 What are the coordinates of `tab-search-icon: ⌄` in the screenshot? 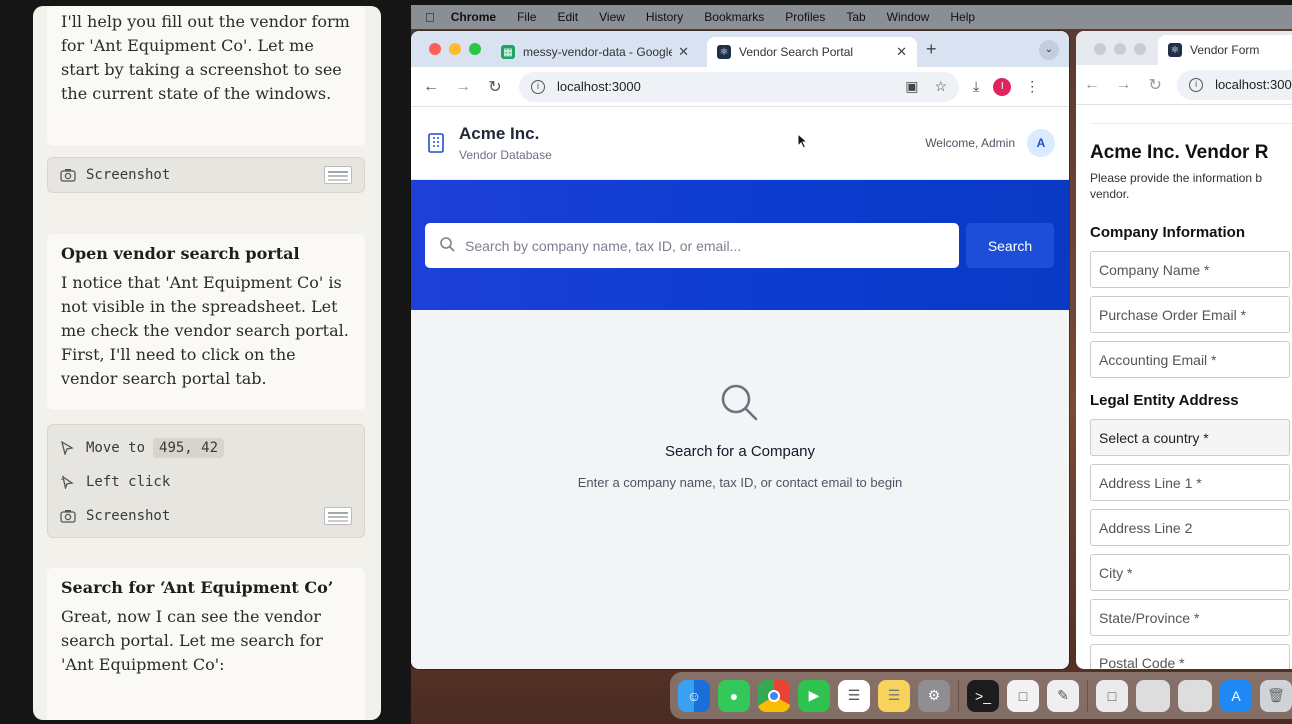 It's located at (1049, 50).